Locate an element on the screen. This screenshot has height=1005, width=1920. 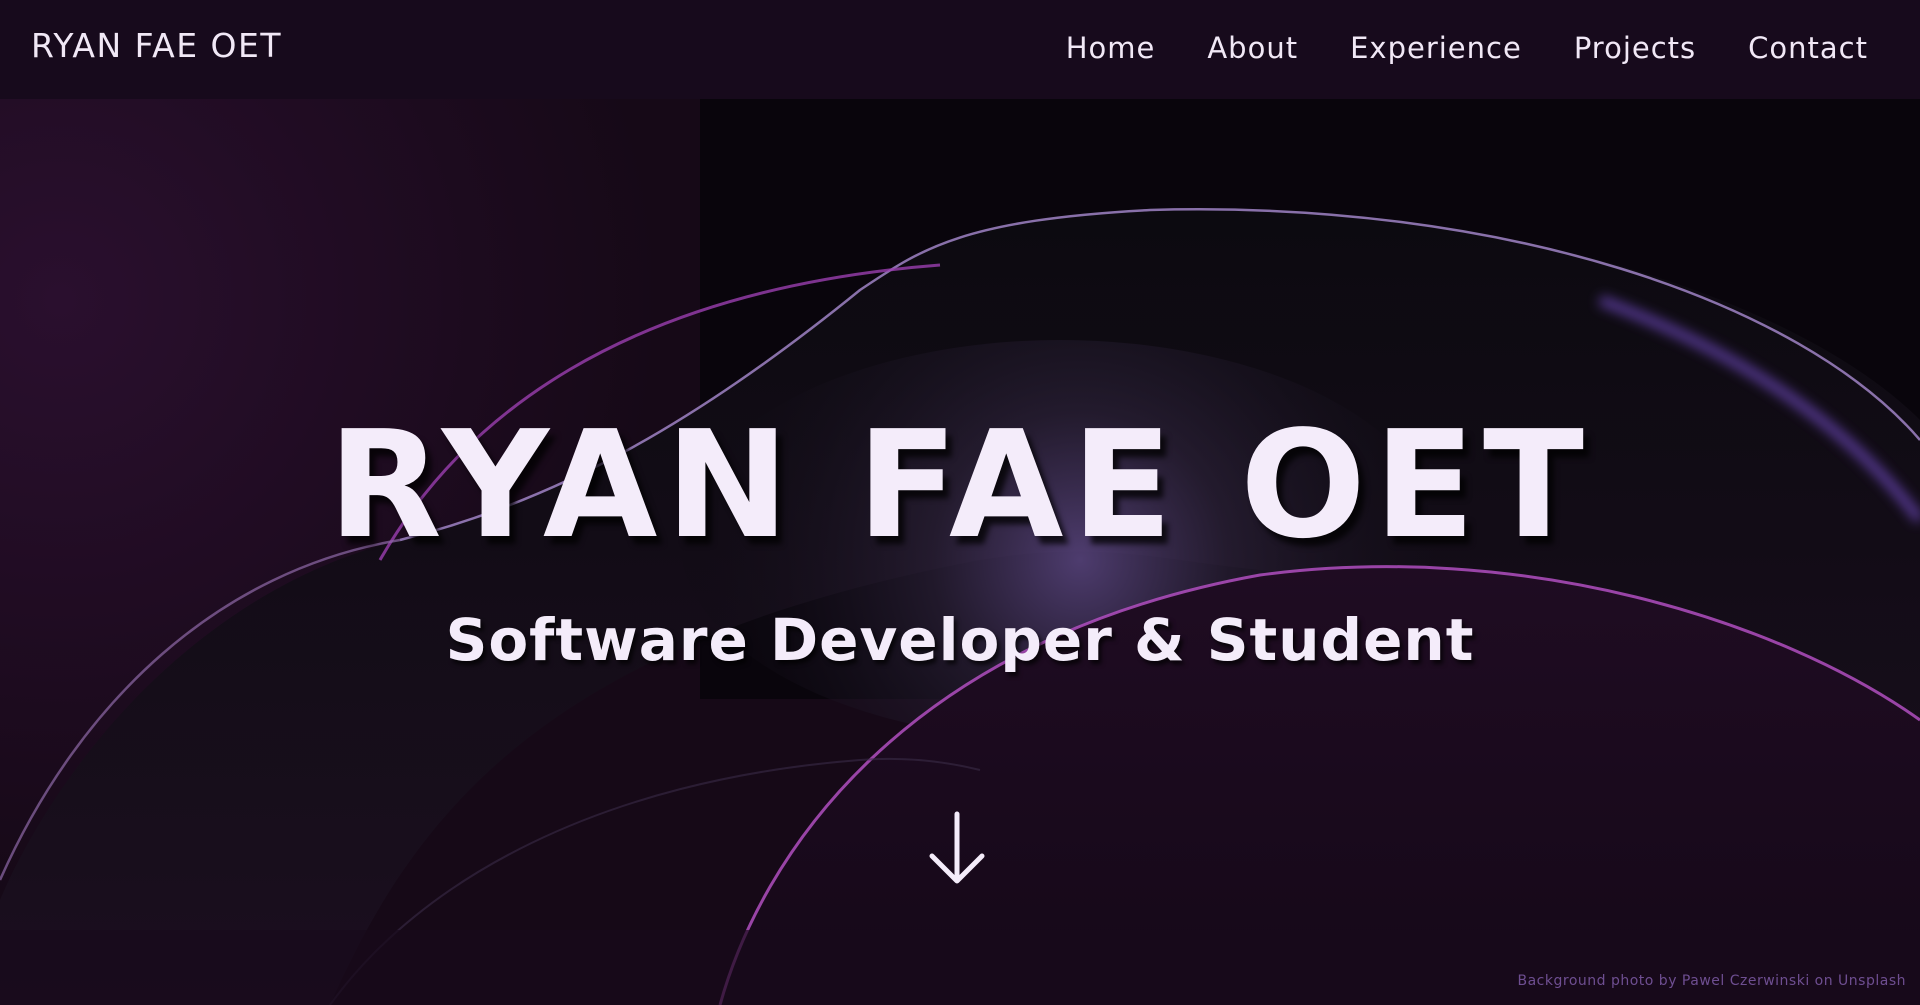
nav-link-home: Home is located at coordinates (1111, 48).